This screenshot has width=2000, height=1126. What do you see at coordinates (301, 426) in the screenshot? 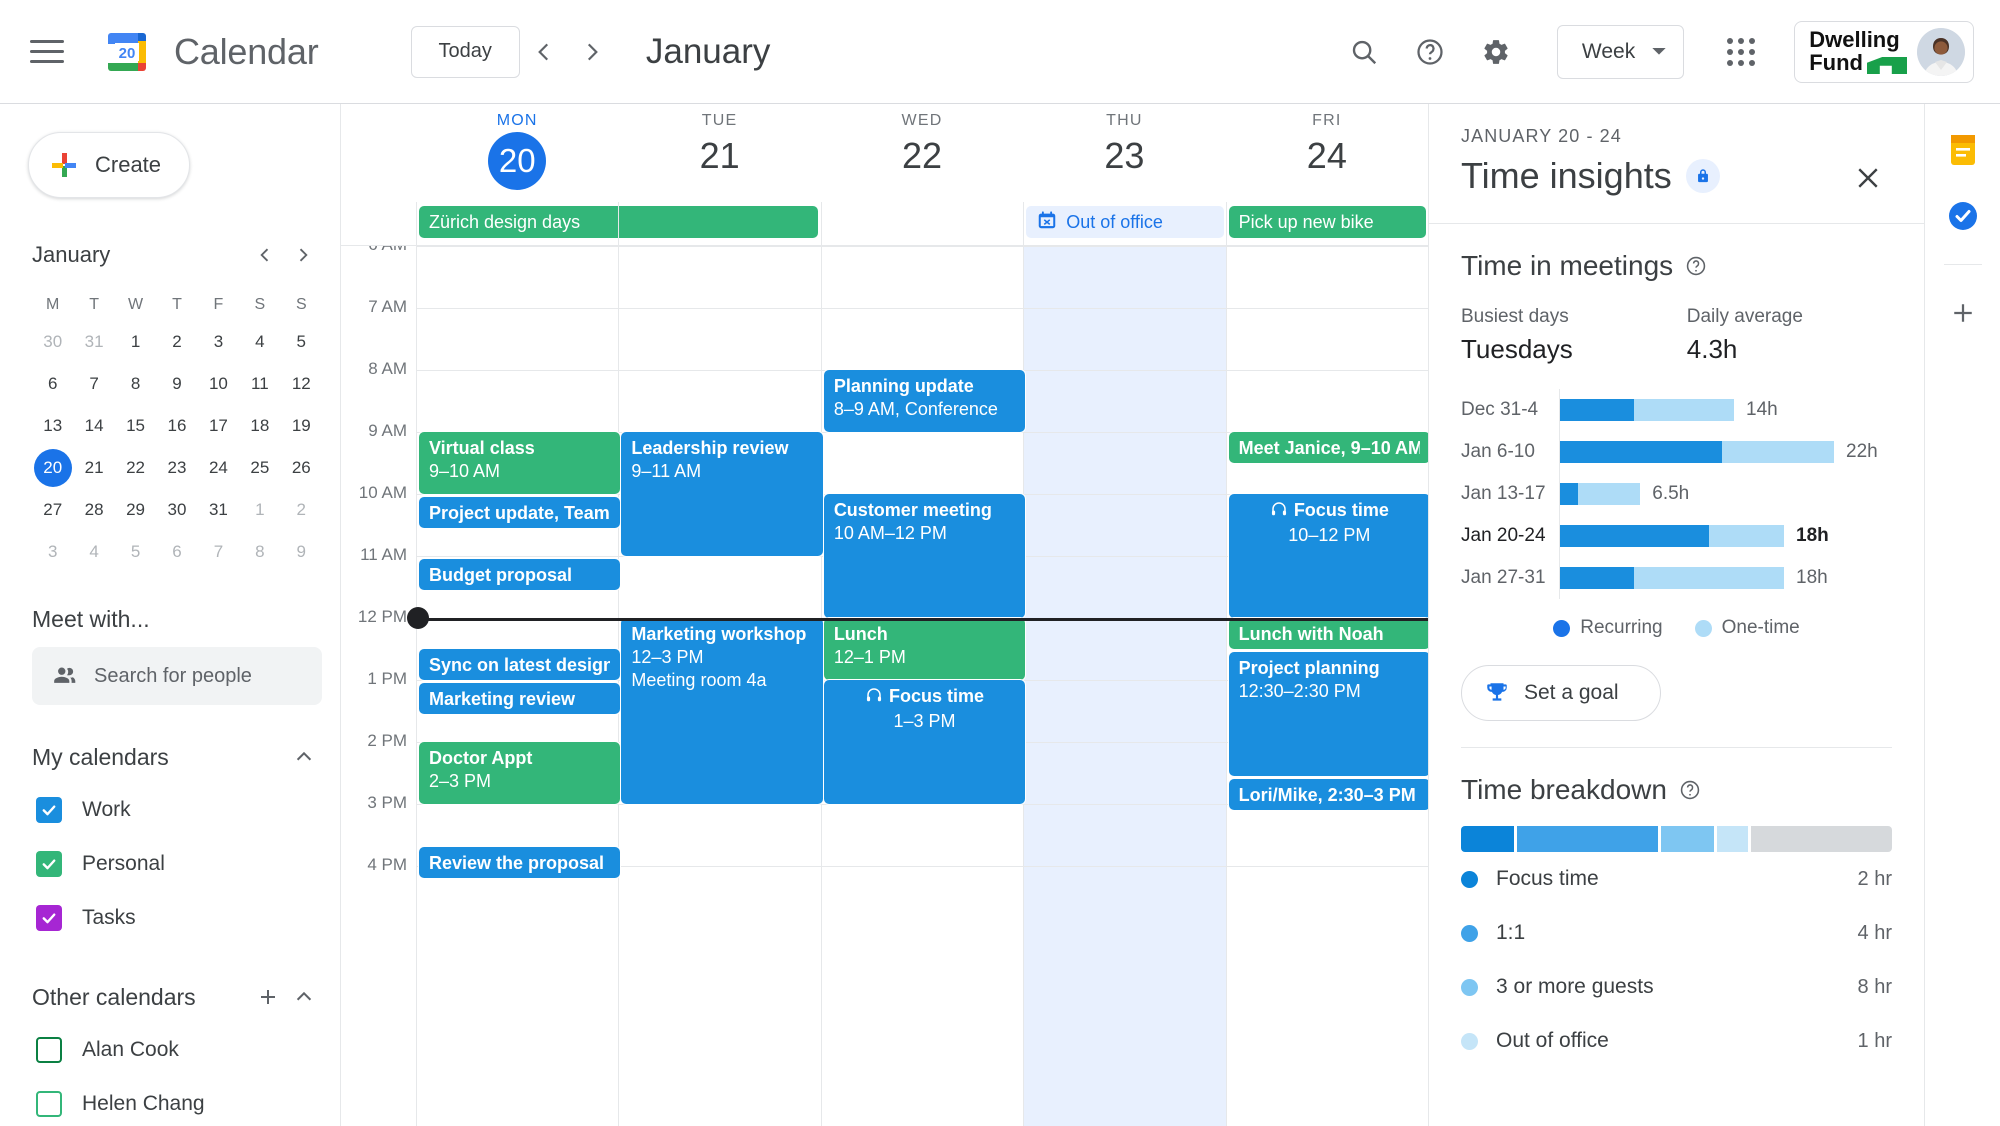
I see `mini-calendar-day: 19` at bounding box center [301, 426].